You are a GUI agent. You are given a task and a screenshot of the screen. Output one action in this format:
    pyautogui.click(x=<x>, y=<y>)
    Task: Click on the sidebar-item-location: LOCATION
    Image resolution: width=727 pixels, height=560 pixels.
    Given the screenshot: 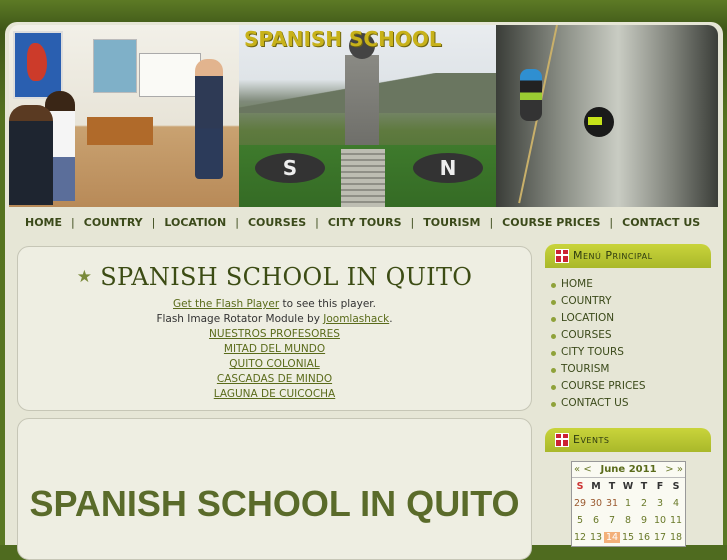 What is the action you would take?
    pyautogui.click(x=628, y=320)
    